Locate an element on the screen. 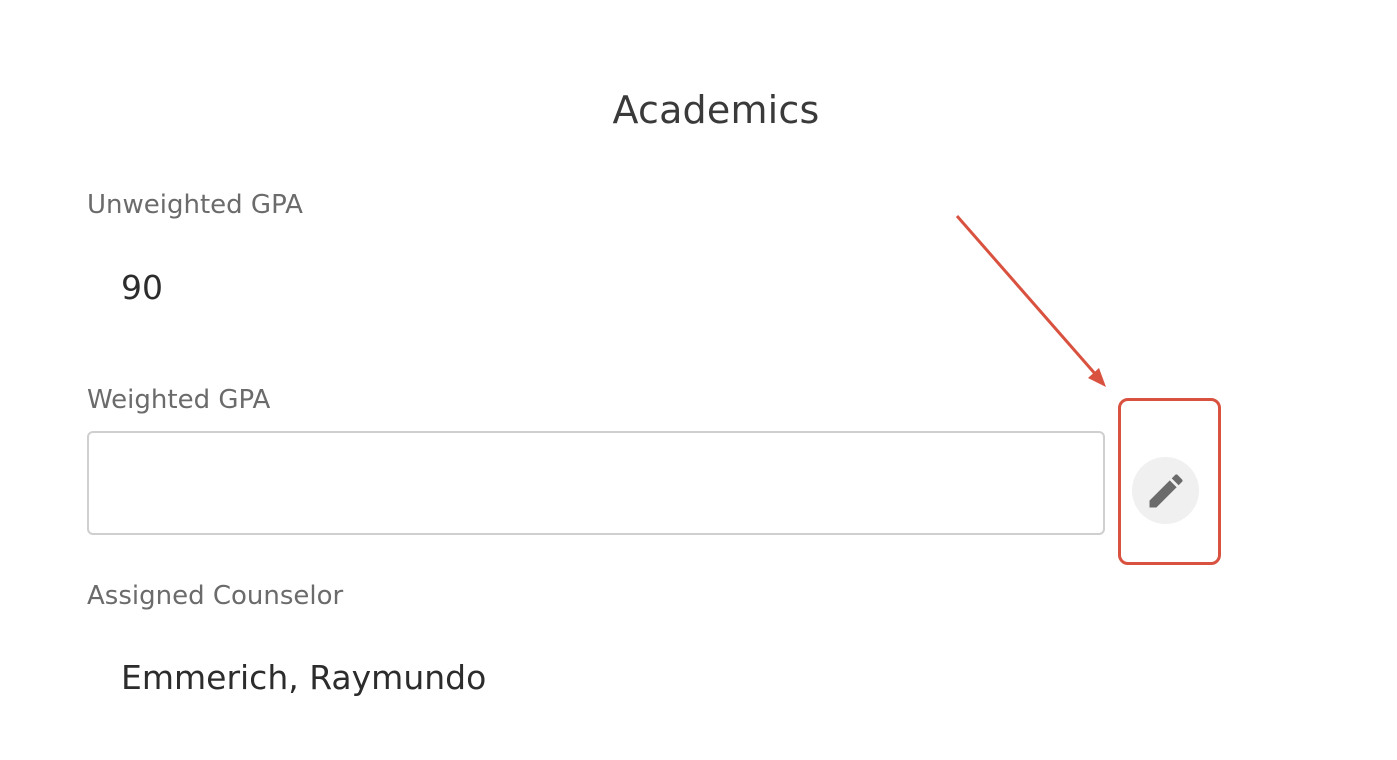 The width and height of the screenshot is (1397, 760). assigned-counselor-label: Assigned Counselor is located at coordinates (215, 596).